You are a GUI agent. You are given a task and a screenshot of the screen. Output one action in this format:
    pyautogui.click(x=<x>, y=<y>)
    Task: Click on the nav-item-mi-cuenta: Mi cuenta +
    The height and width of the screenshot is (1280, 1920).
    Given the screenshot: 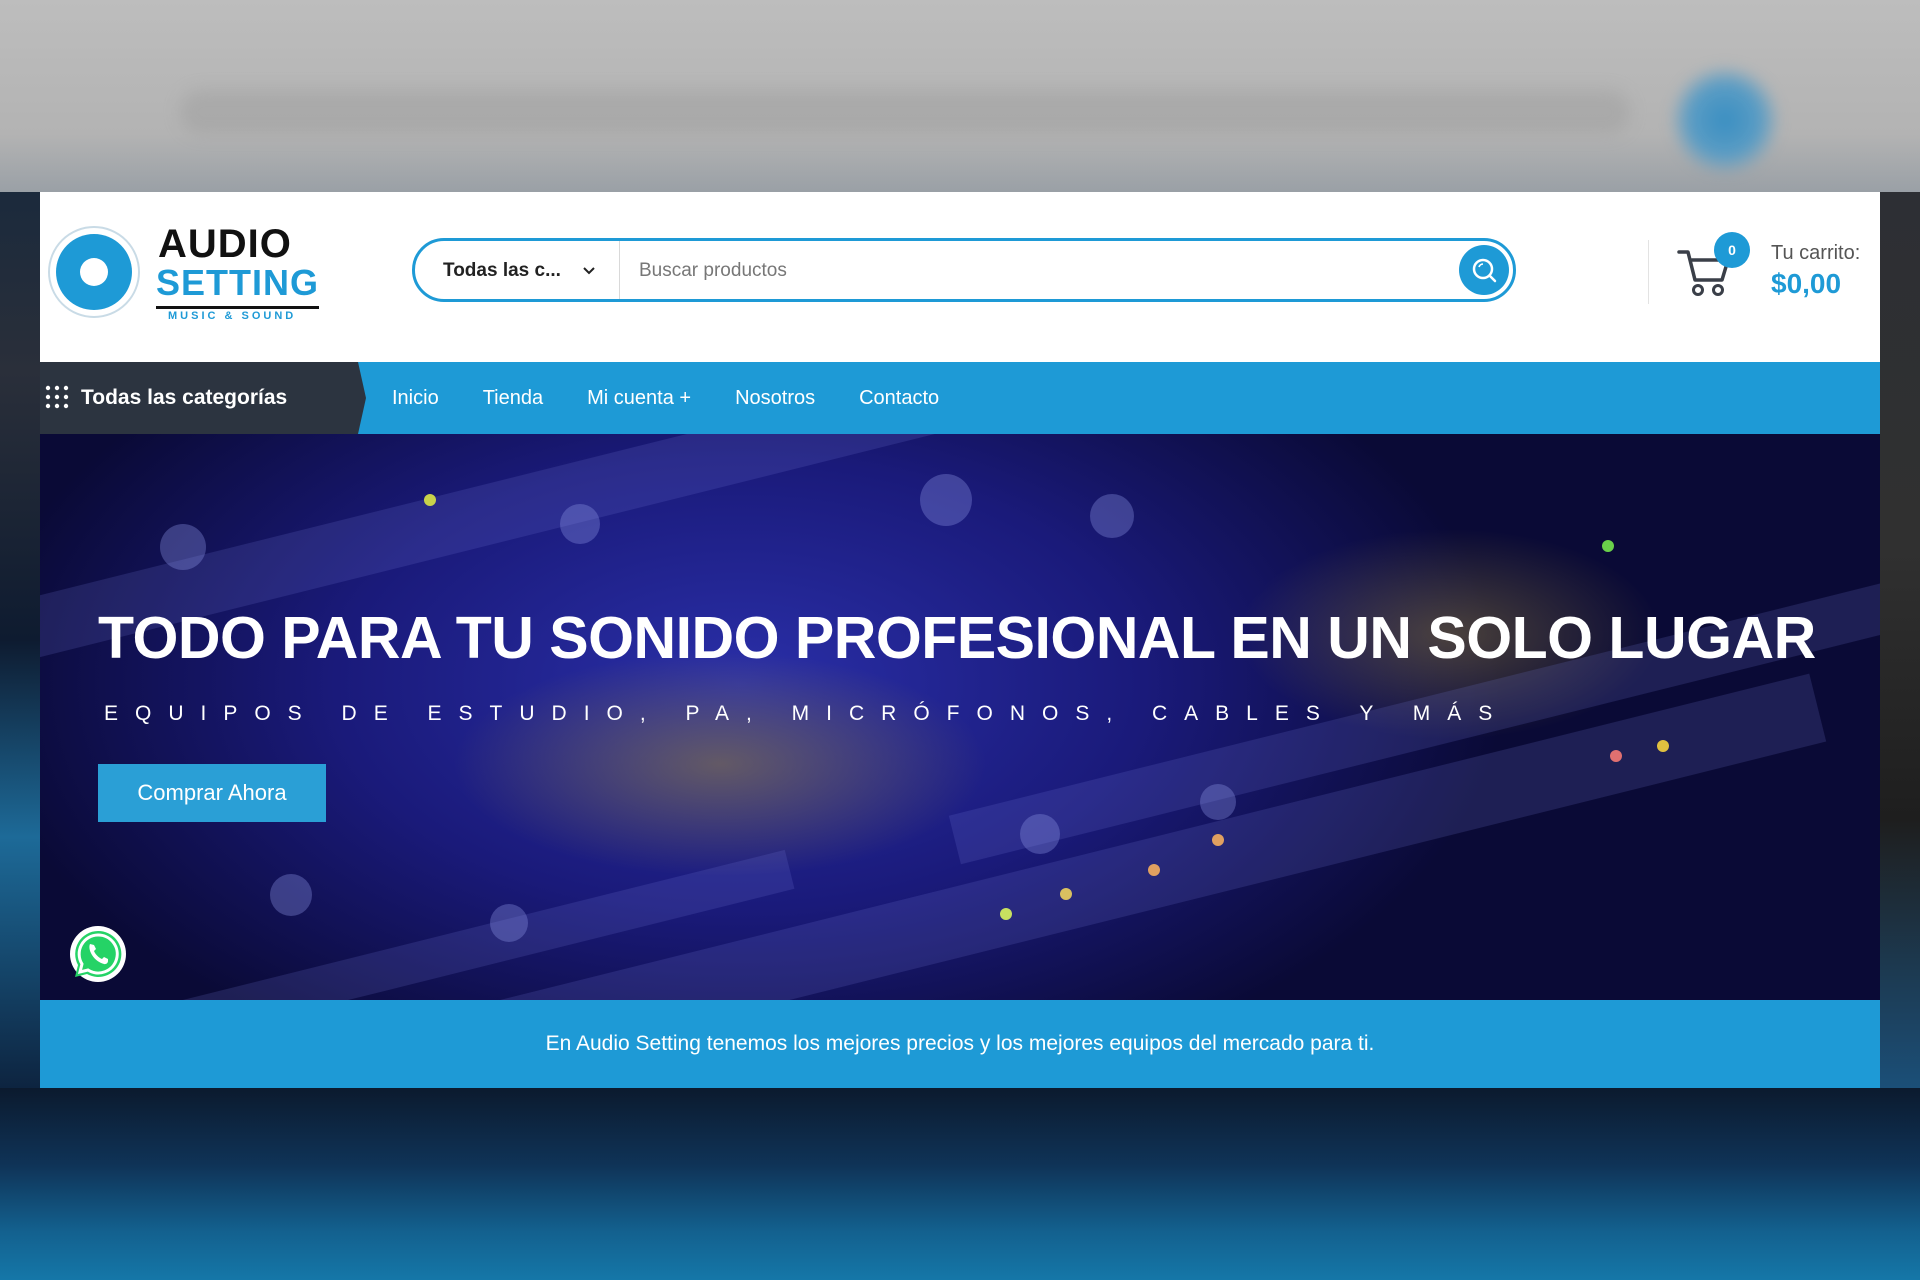 What is the action you would take?
    pyautogui.click(x=639, y=398)
    